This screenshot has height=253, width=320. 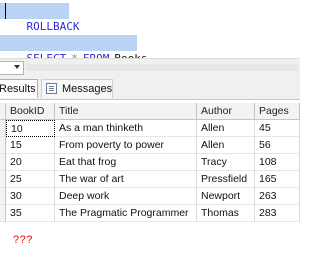 What do you see at coordinates (226, 111) in the screenshot?
I see `column-header-author: Author` at bounding box center [226, 111].